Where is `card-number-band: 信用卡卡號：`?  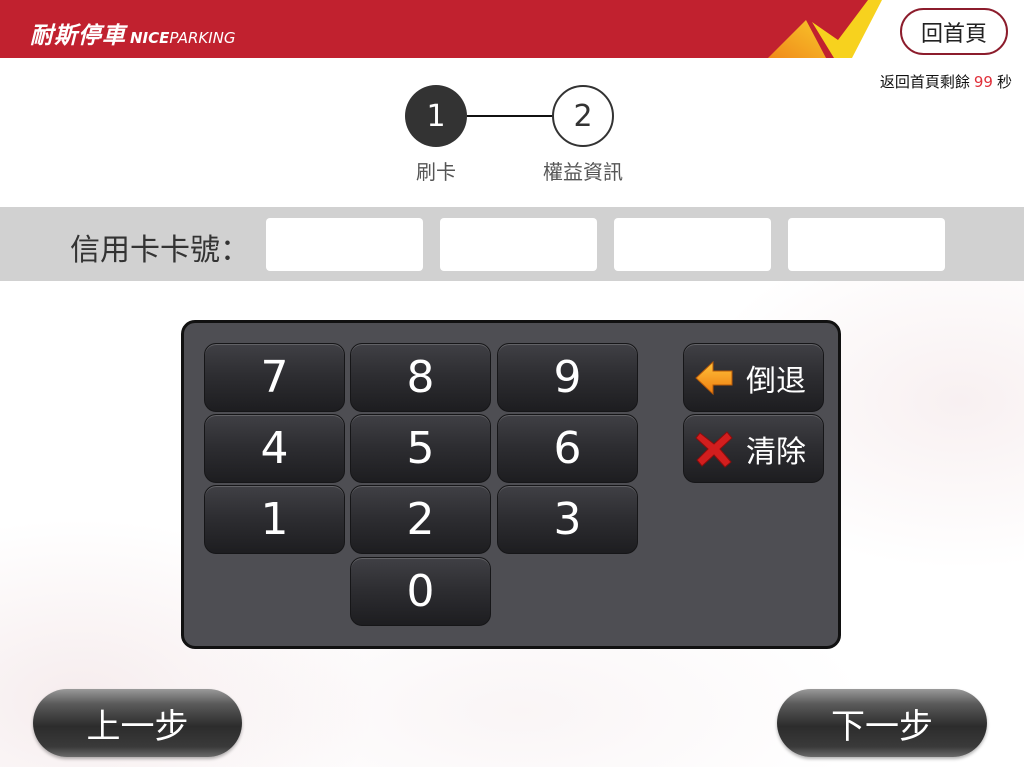
card-number-band: 信用卡卡號： is located at coordinates (512, 244).